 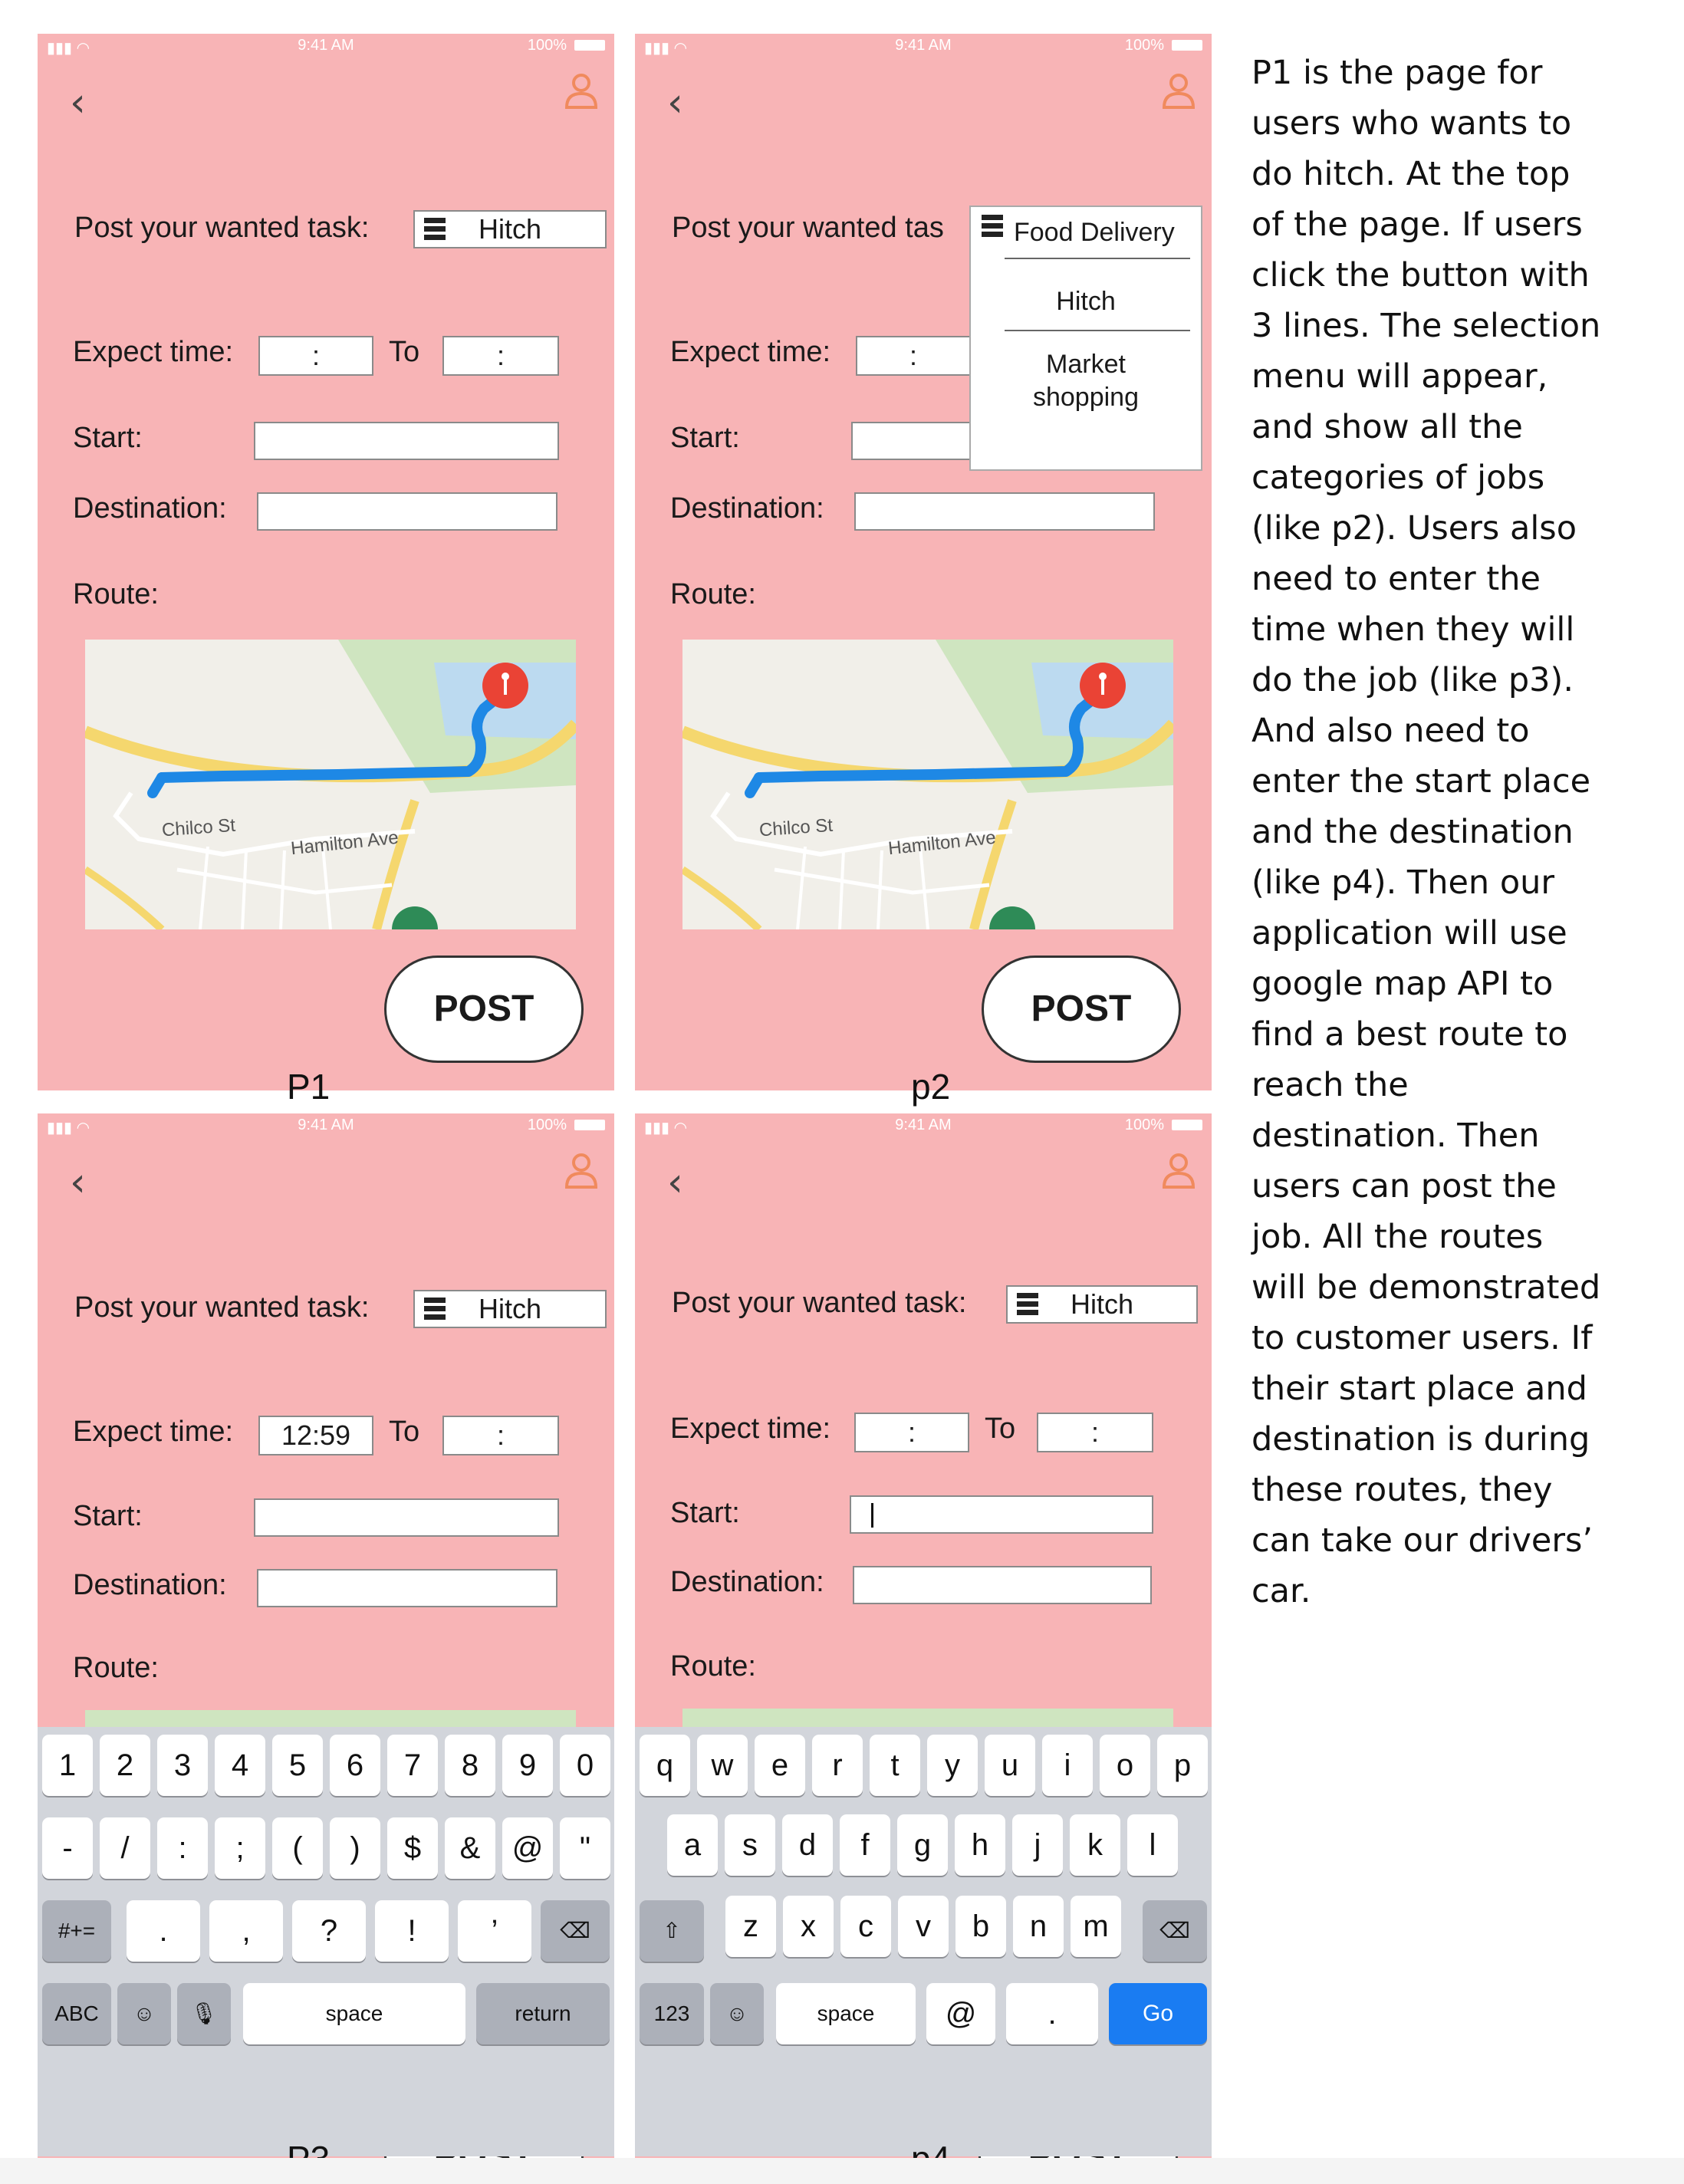 I want to click on keyboard-key: &, so click(x=470, y=1848).